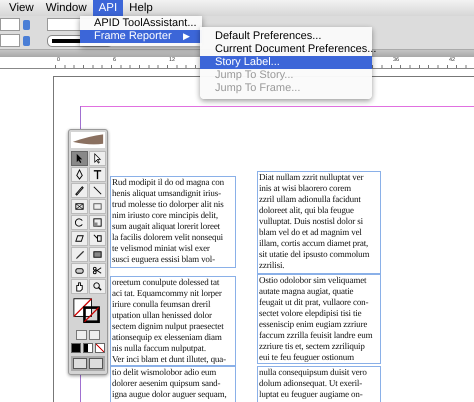 This screenshot has height=402, width=474. Describe the element at coordinates (168, 221) in the screenshot. I see `body-text: Rud modipit il do od magna con henis aliquat umsandignit irius- trud molesse tio dolorper alit nis nim iriusto core mincipis delit, sum augait aliquat lorerit loreet la facilis dolorem velit nonsequi te velismod miniat wisl exer susci euguera essisi blam vol-` at that location.